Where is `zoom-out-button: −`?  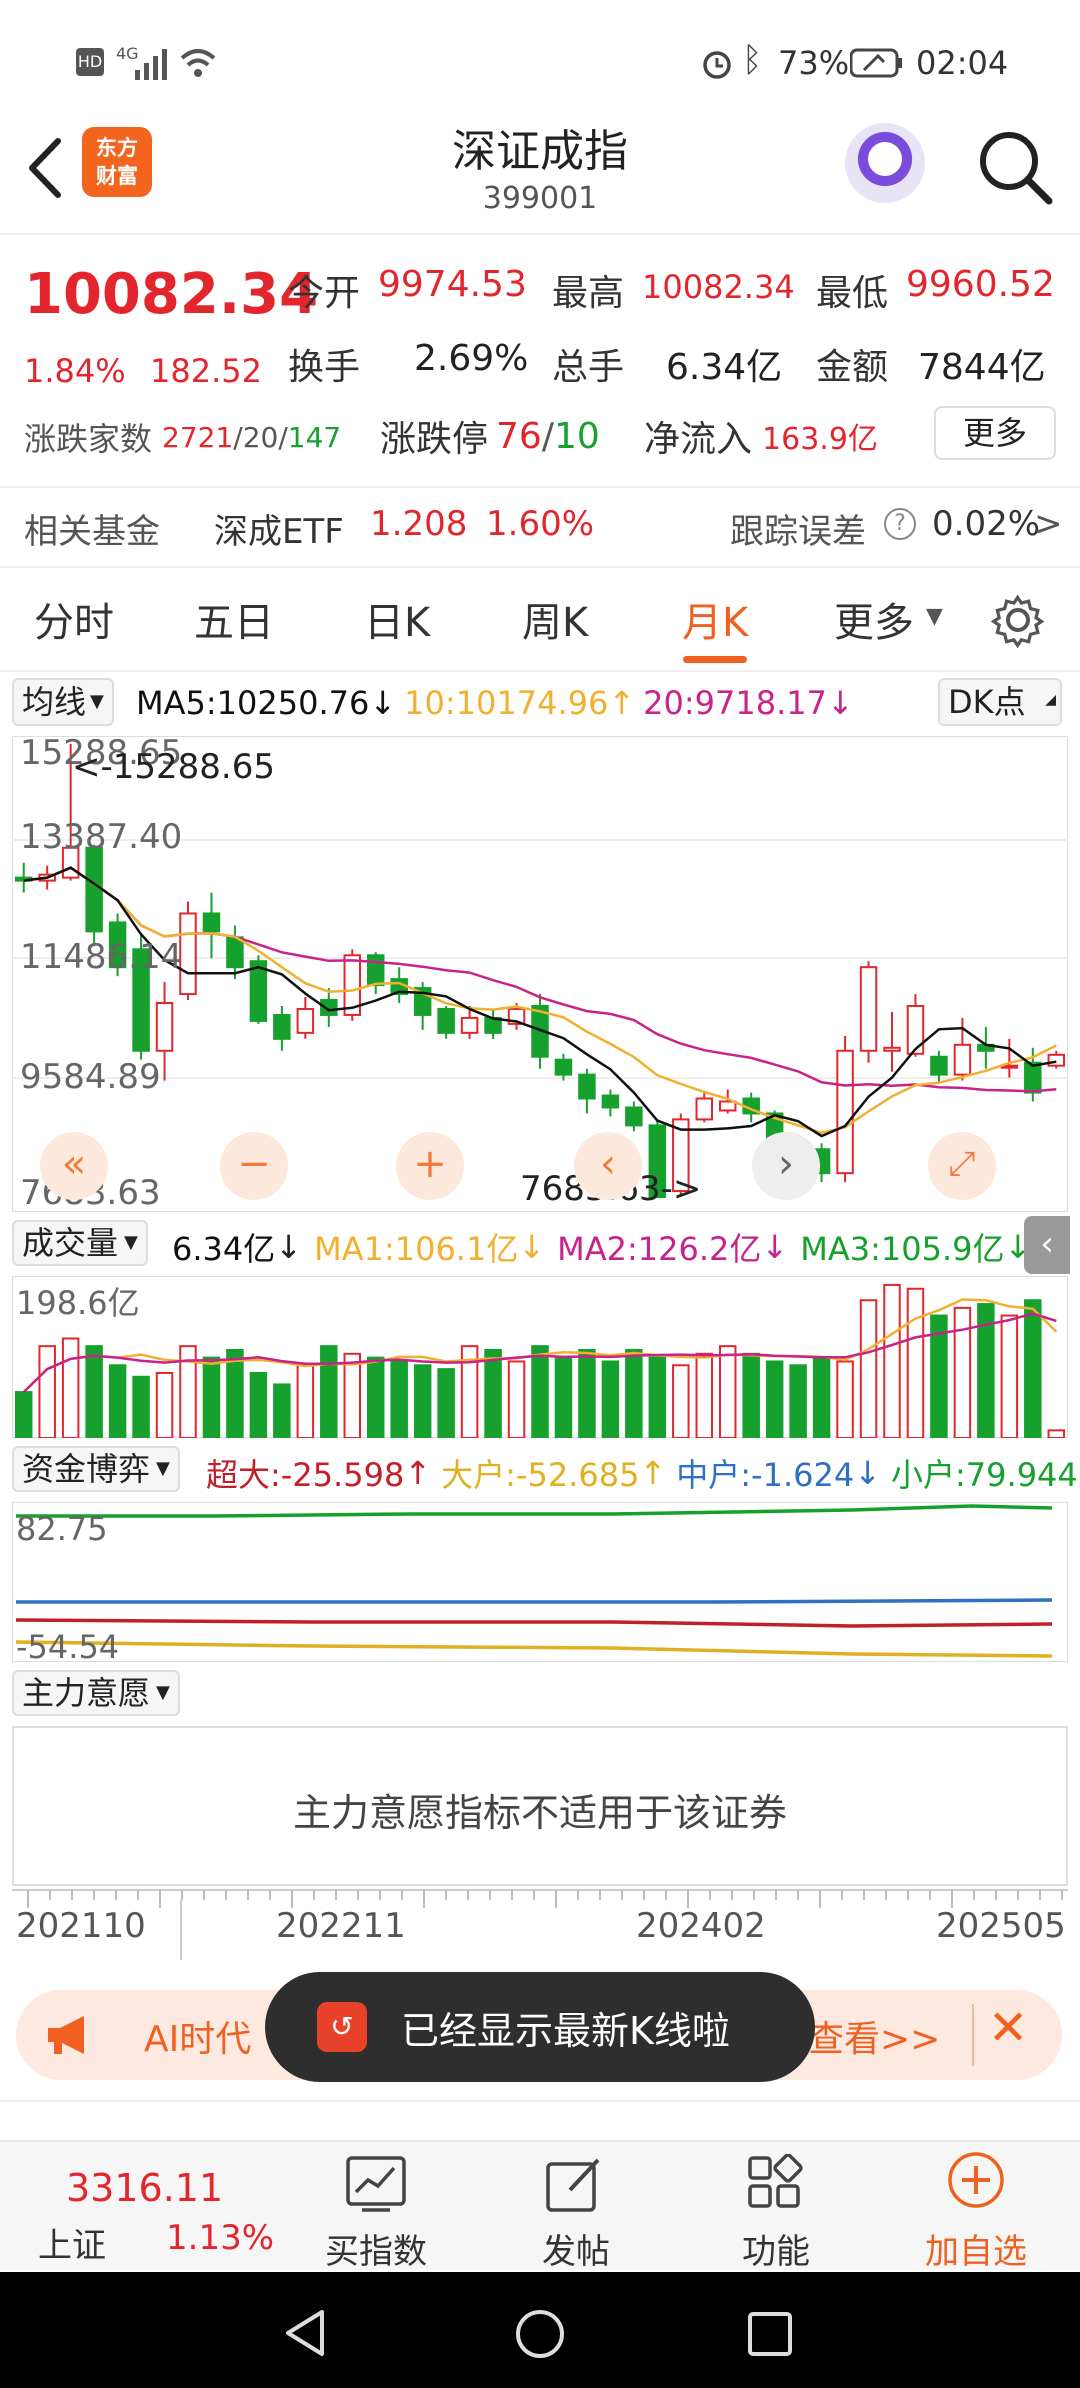 zoom-out-button: − is located at coordinates (254, 1166).